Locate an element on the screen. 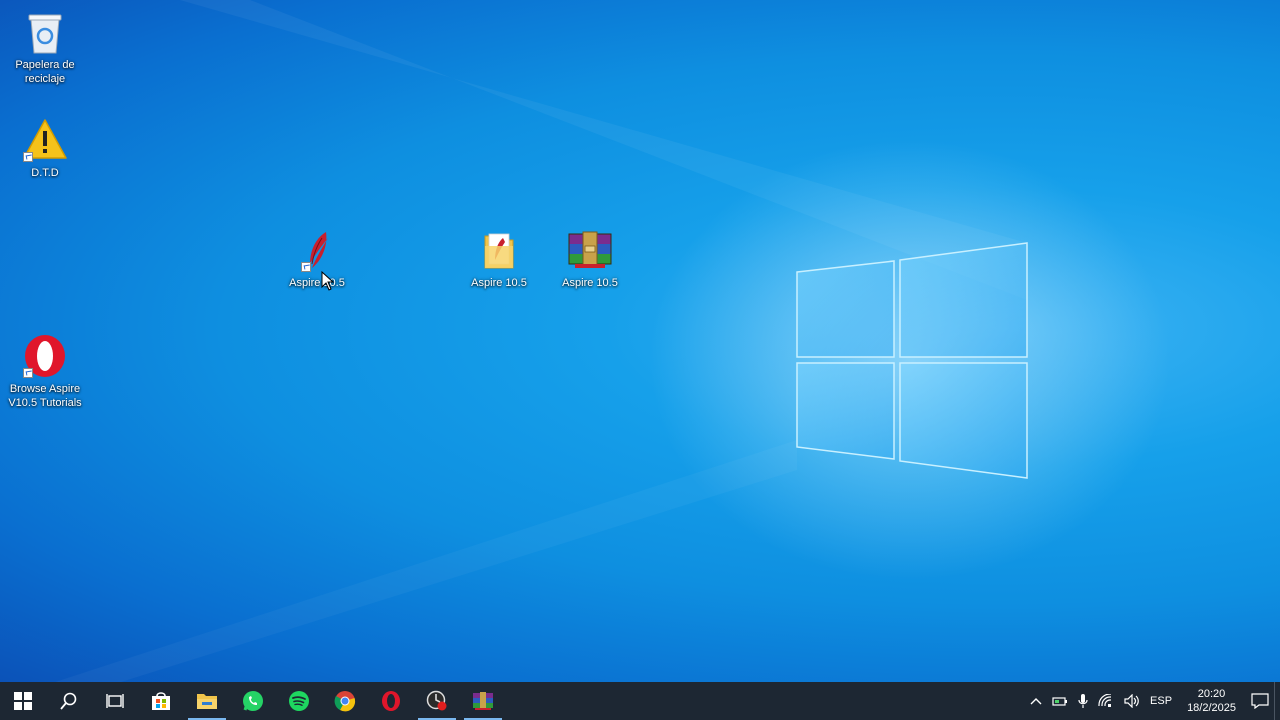  desktop-icon-aspire-shortcut: Aspire 10.5 is located at coordinates (317, 258).